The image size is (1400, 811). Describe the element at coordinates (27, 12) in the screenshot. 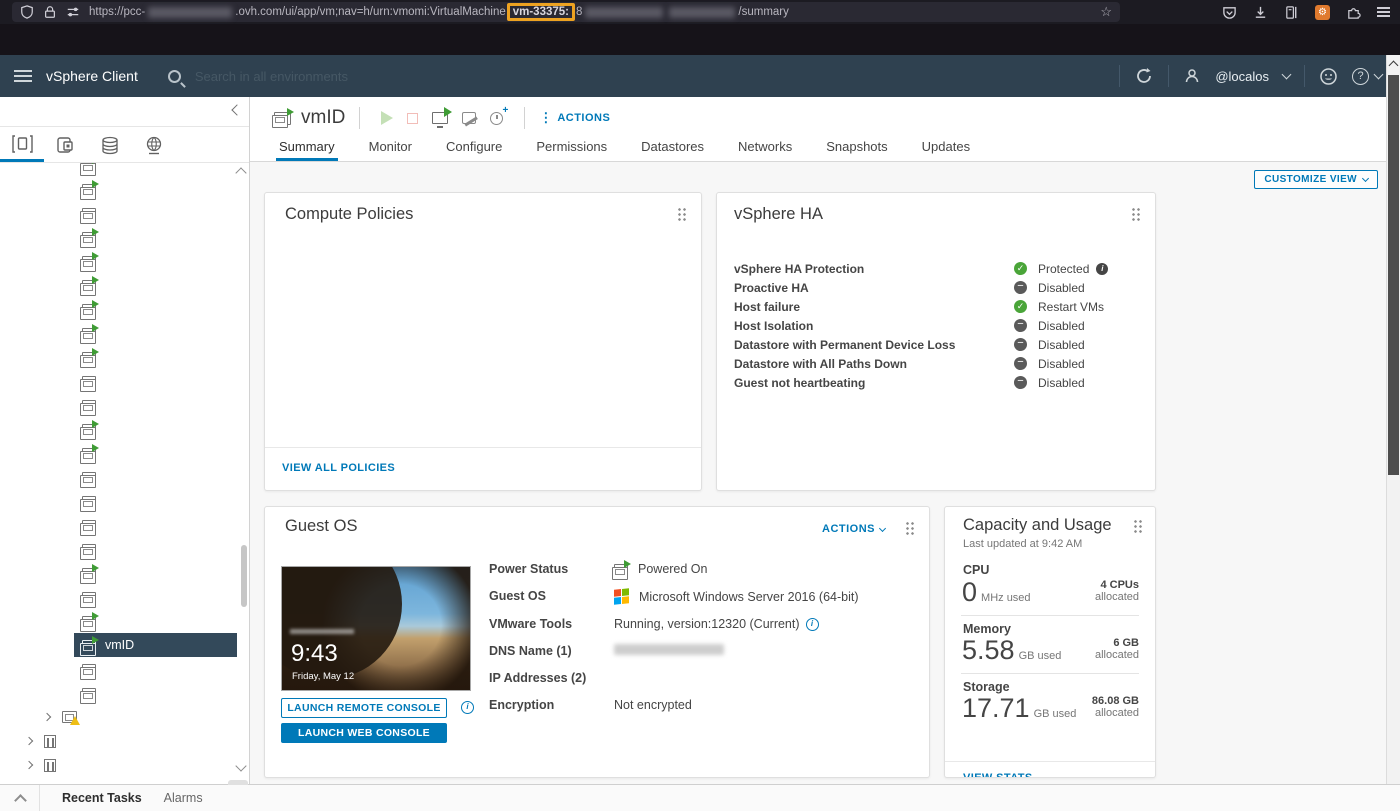

I see `shield-icon` at that location.